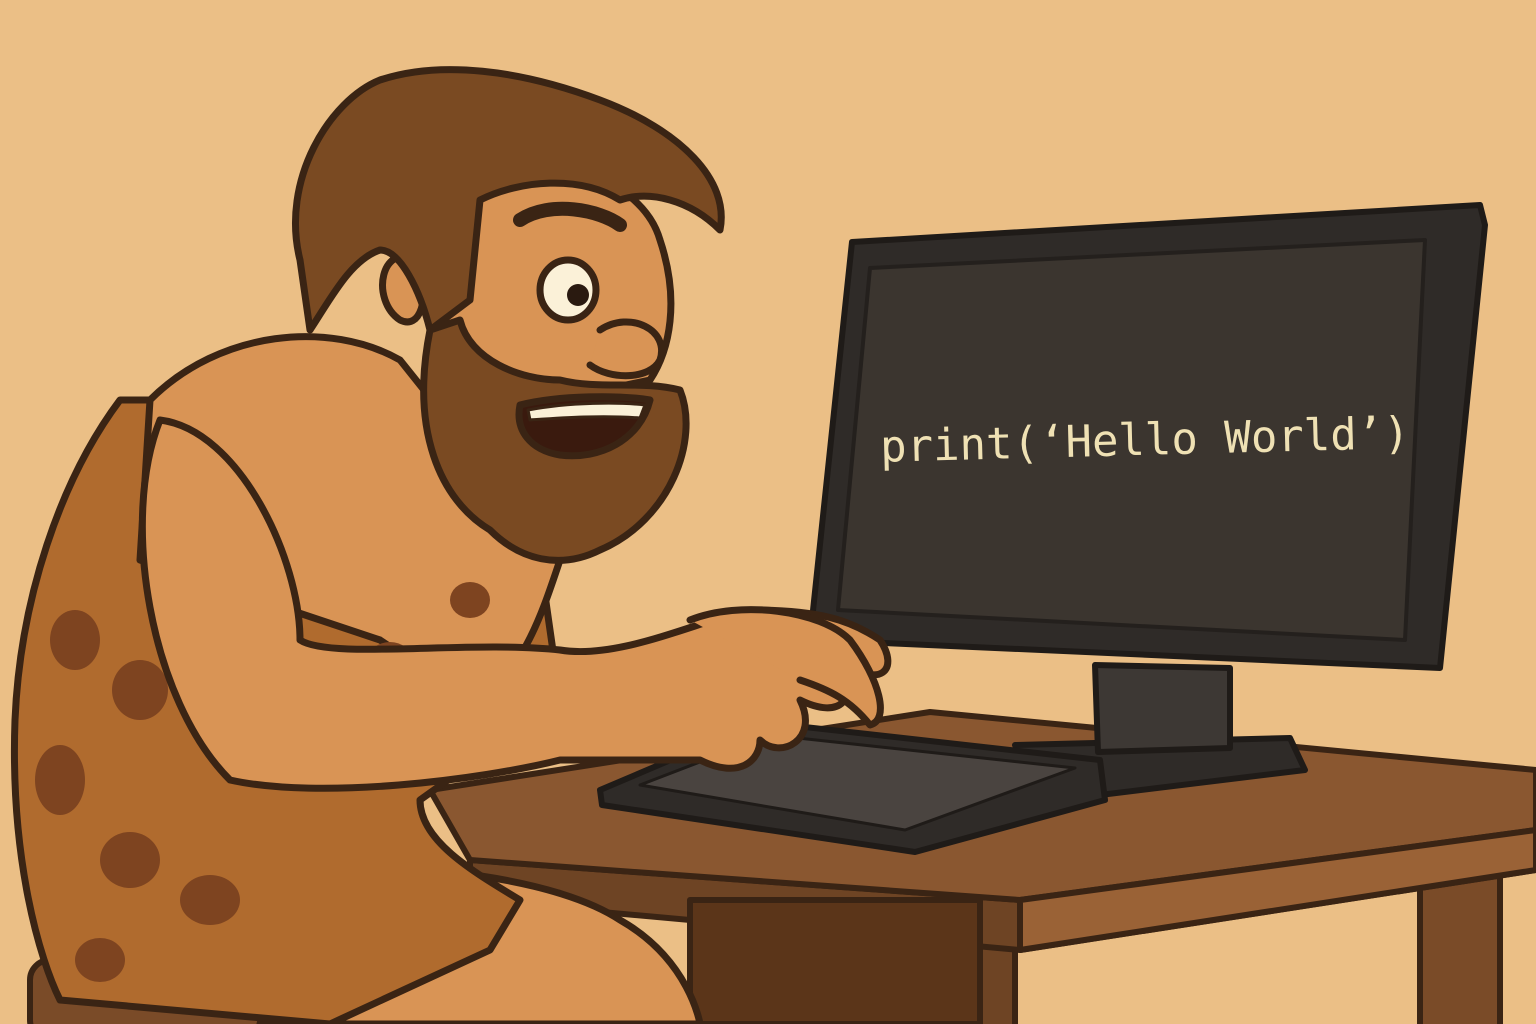 This screenshot has height=1024, width=1536. Describe the element at coordinates (1460, 945) in the screenshot. I see `desk-leg-right` at that location.